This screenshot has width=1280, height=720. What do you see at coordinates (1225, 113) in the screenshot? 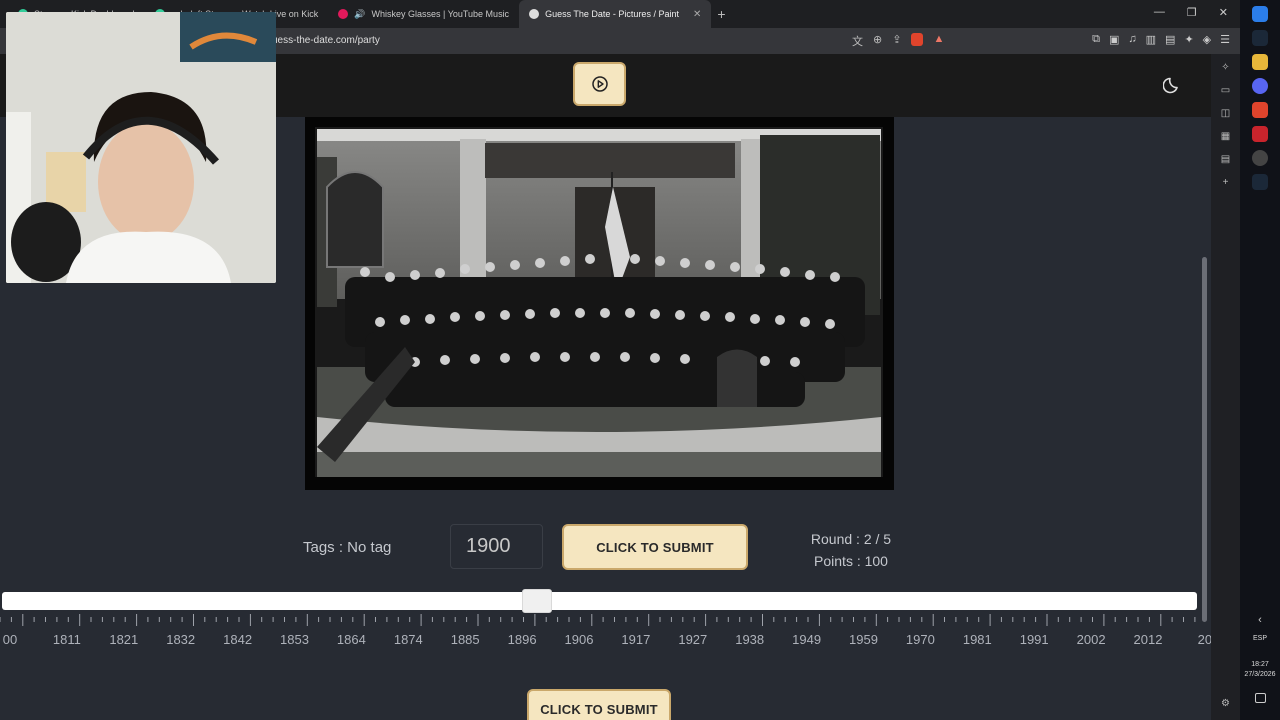
I see `wallet-icon: ◫` at bounding box center [1225, 113].